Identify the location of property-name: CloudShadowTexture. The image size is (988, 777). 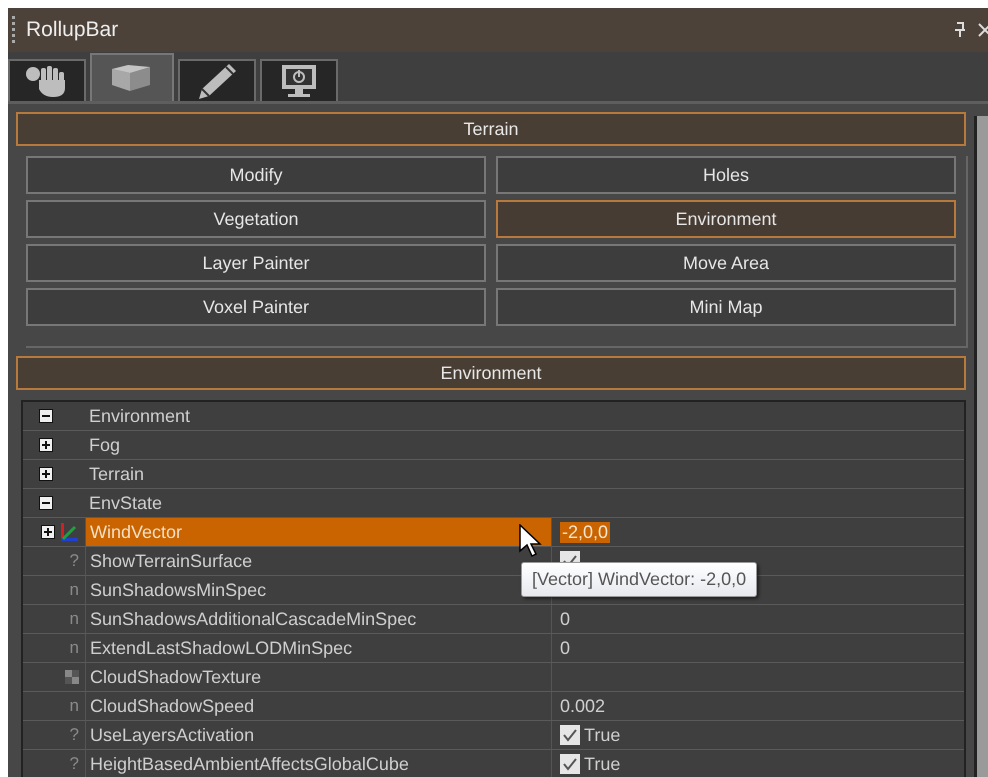
(176, 677).